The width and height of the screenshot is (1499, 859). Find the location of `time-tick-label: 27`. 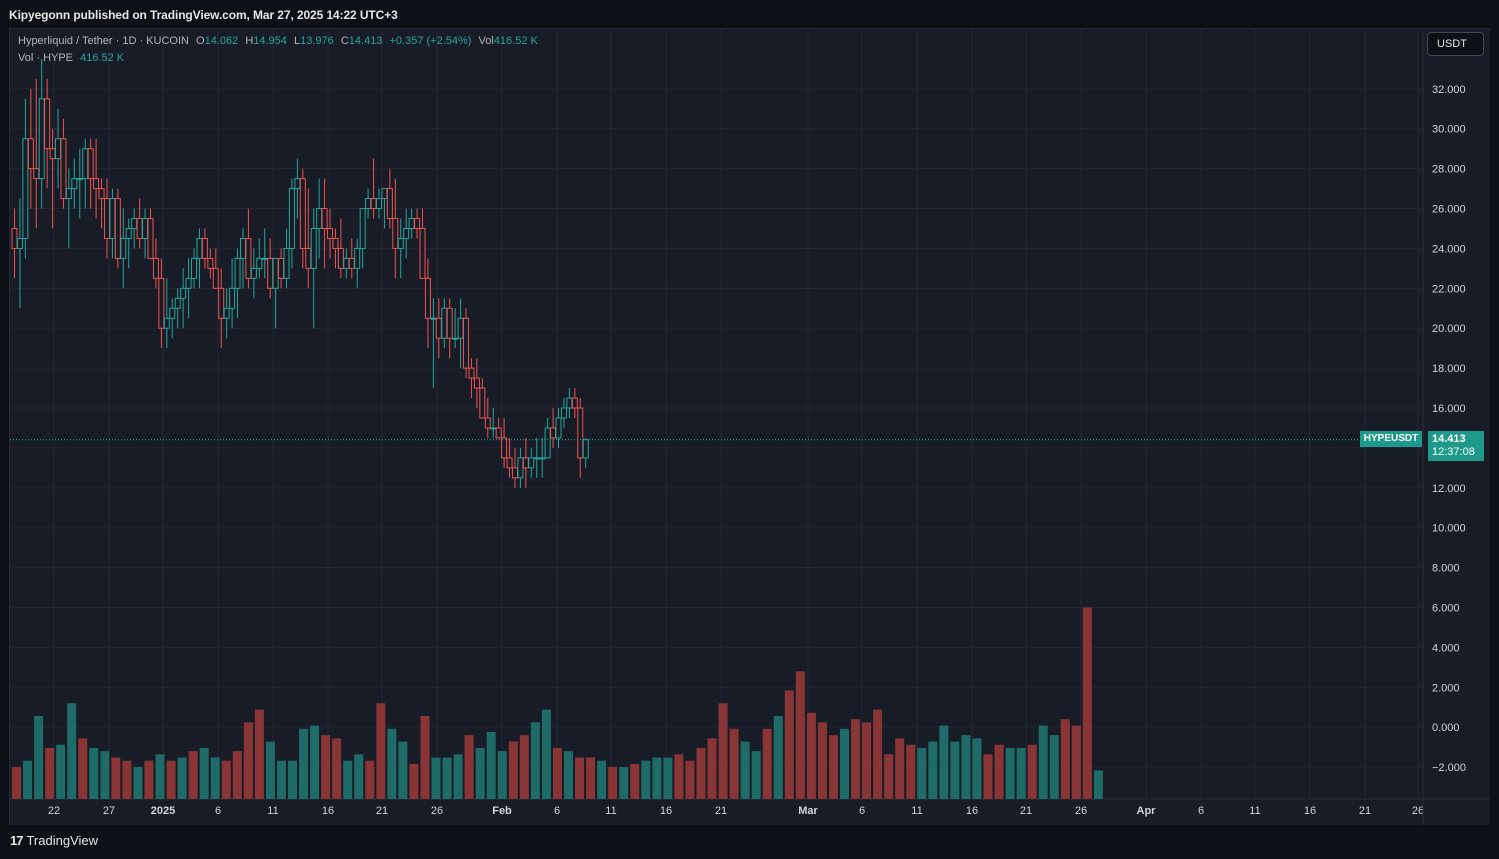

time-tick-label: 27 is located at coordinates (109, 811).